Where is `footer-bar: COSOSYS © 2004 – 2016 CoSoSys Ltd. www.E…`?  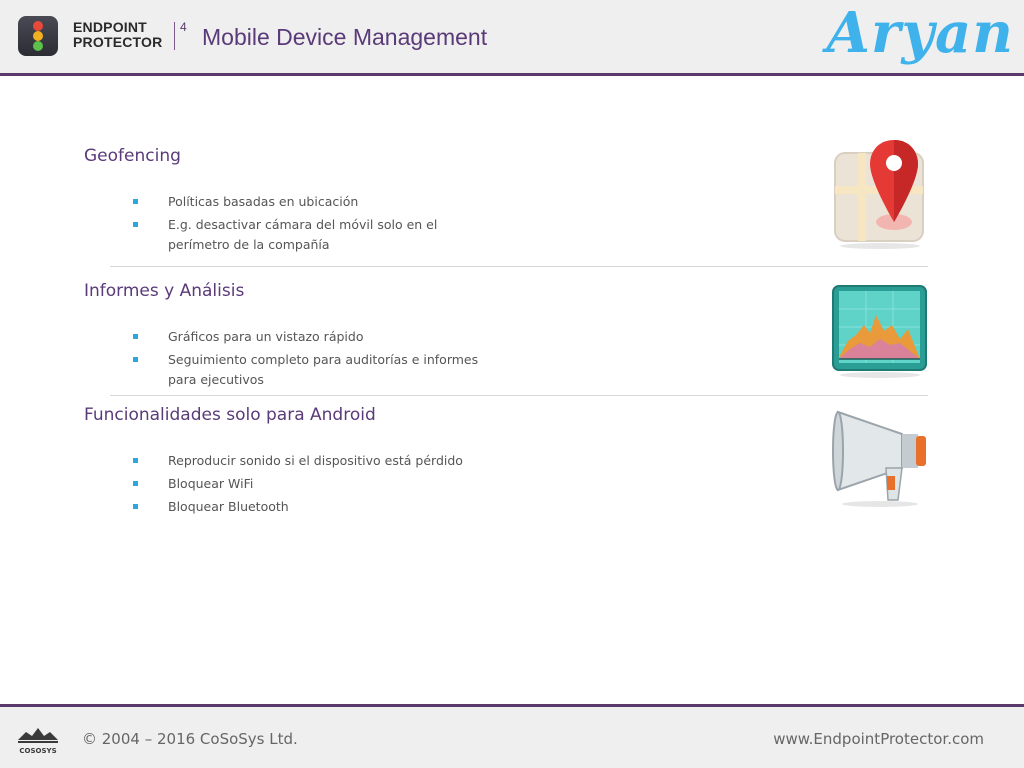 footer-bar: COSOSYS © 2004 – 2016 CoSoSys Ltd. www.E… is located at coordinates (512, 736).